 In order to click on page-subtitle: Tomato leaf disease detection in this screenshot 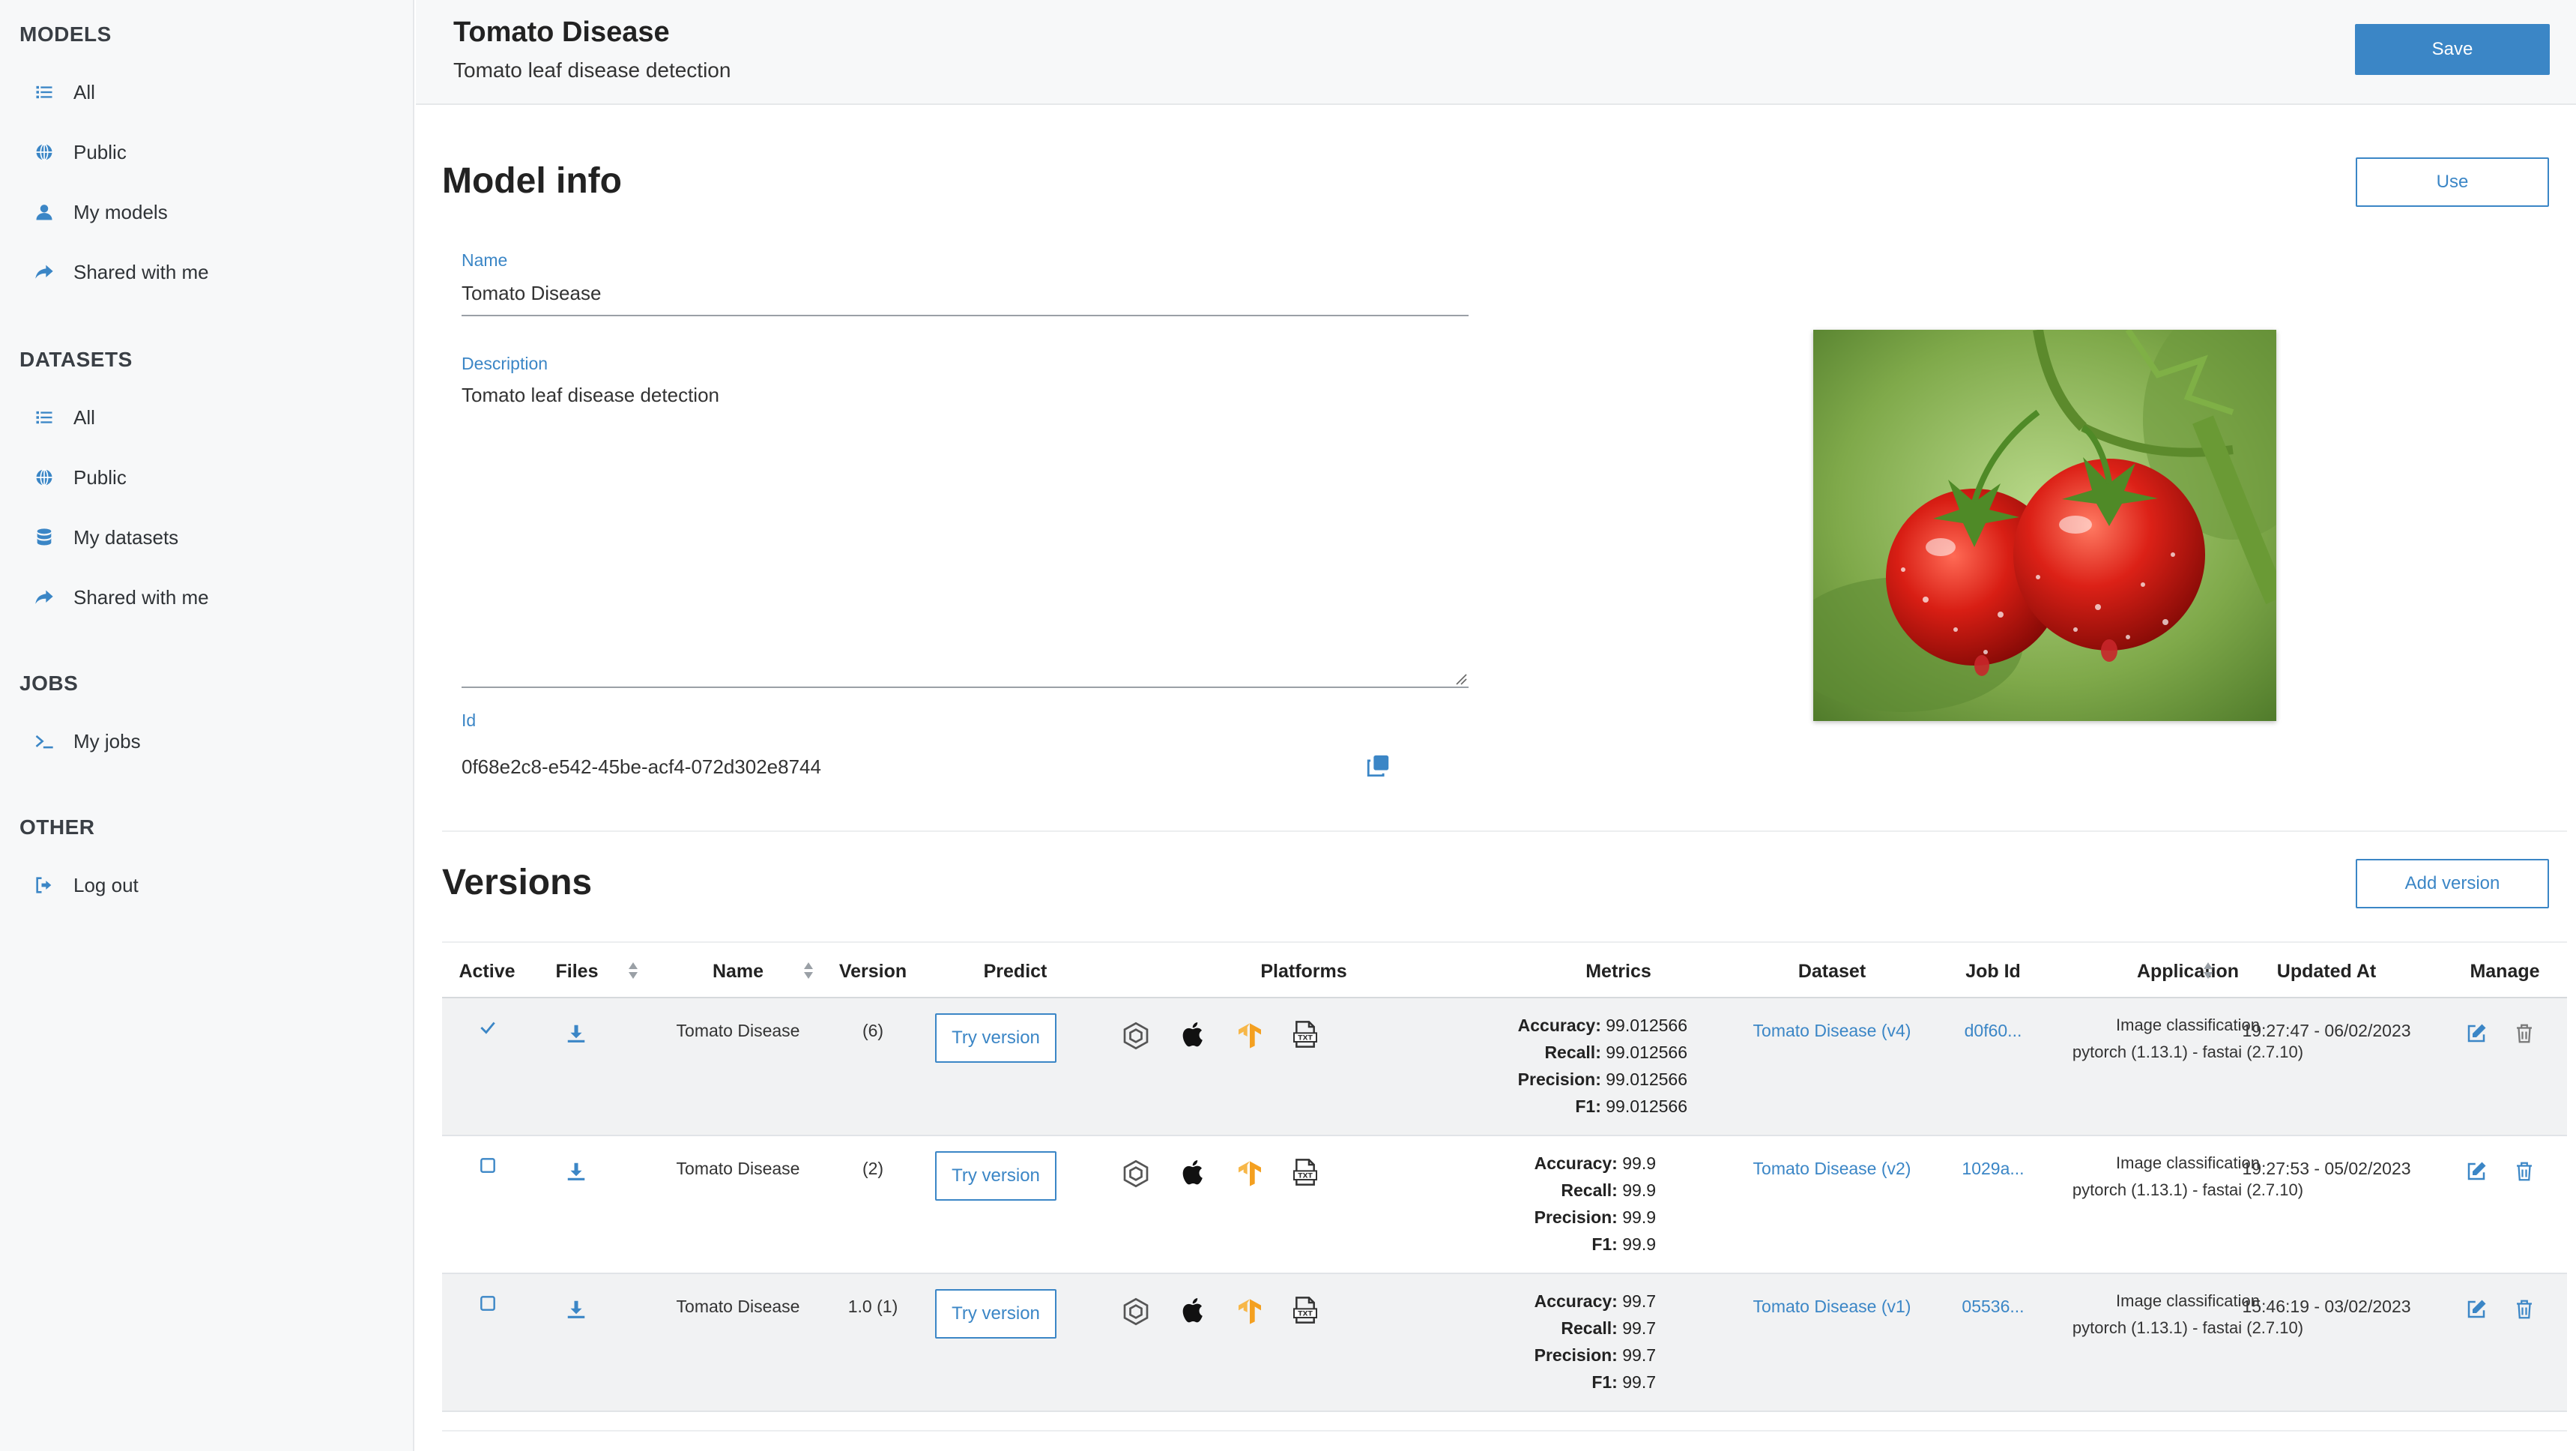, I will do `click(592, 70)`.